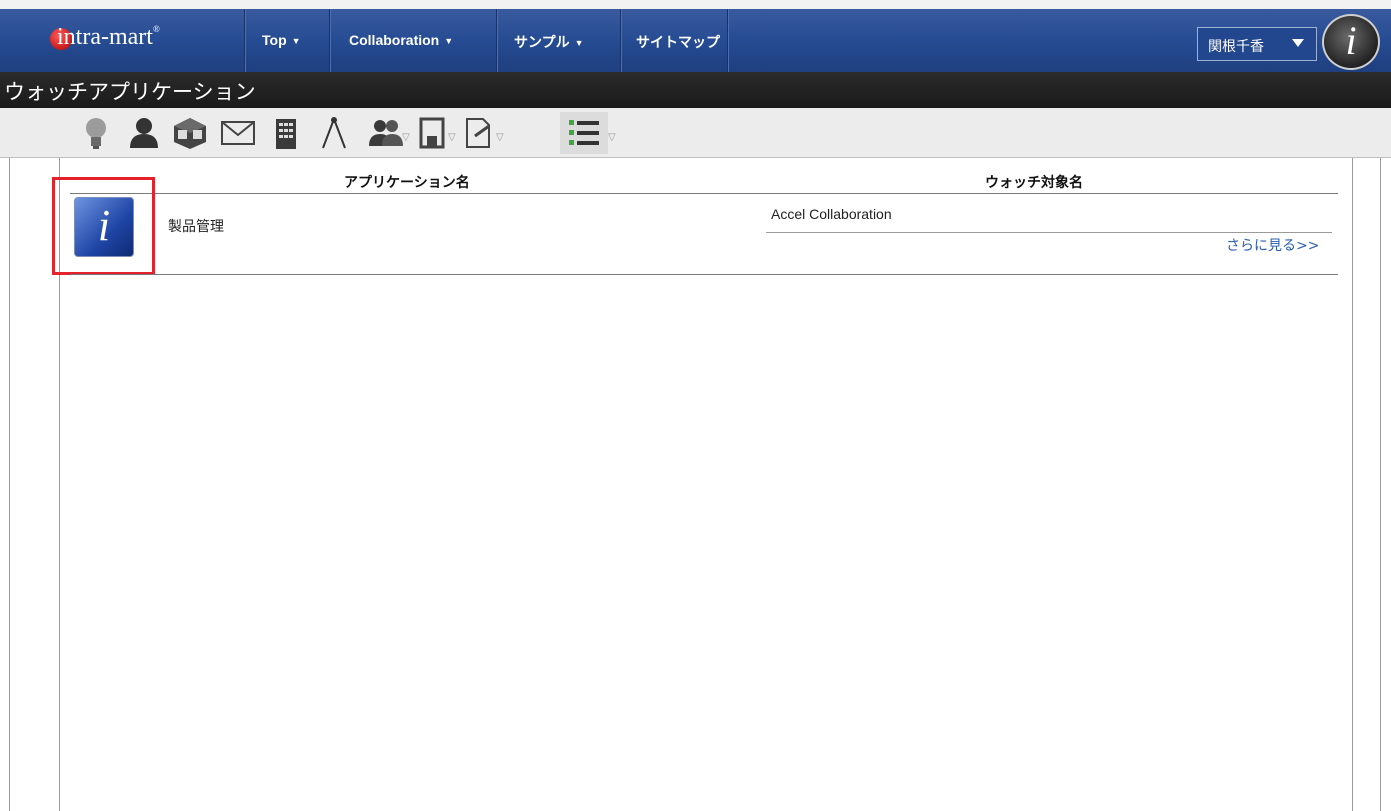 The image size is (1391, 811). What do you see at coordinates (281, 42) in the screenshot?
I see `nav-top: Top ▼` at bounding box center [281, 42].